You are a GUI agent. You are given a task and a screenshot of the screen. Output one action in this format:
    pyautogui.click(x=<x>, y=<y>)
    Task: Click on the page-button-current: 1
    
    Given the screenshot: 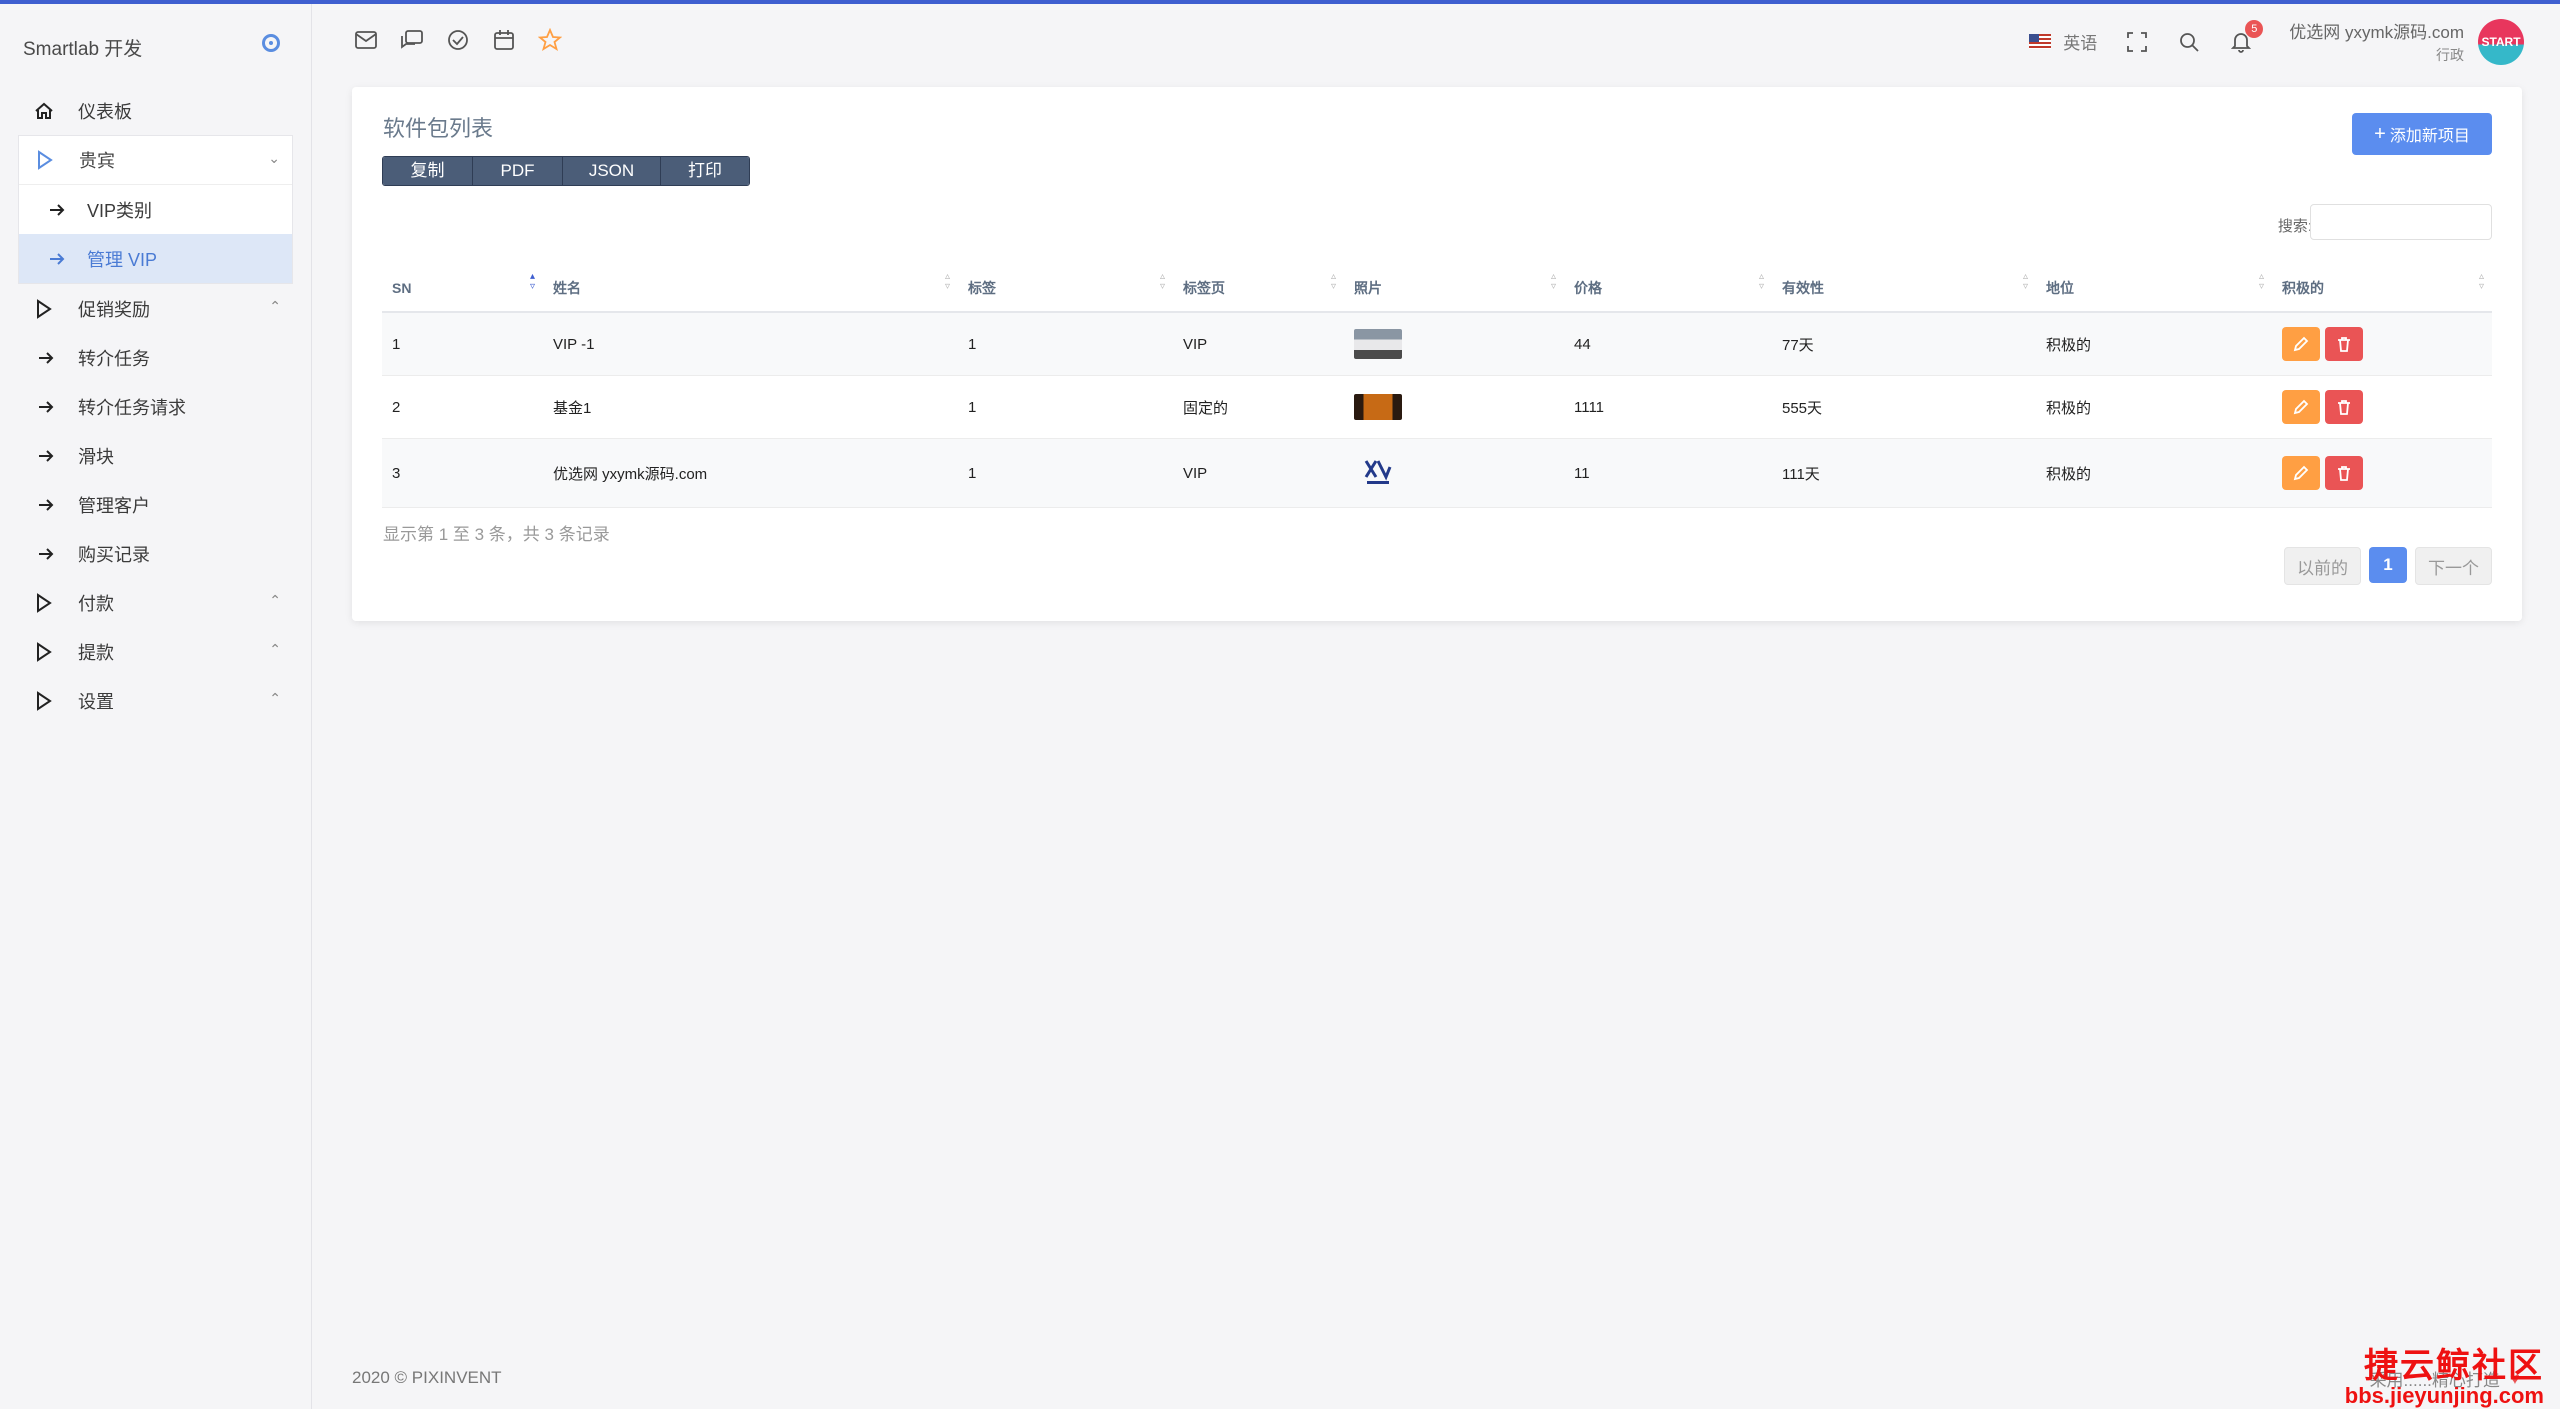 What is the action you would take?
    pyautogui.click(x=2388, y=565)
    